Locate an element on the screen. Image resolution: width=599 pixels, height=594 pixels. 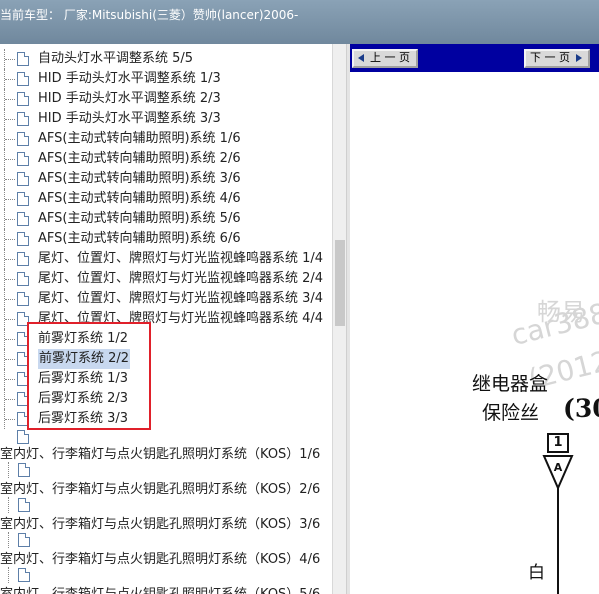
next-page-label: 下 一 页 is located at coordinates (550, 57).